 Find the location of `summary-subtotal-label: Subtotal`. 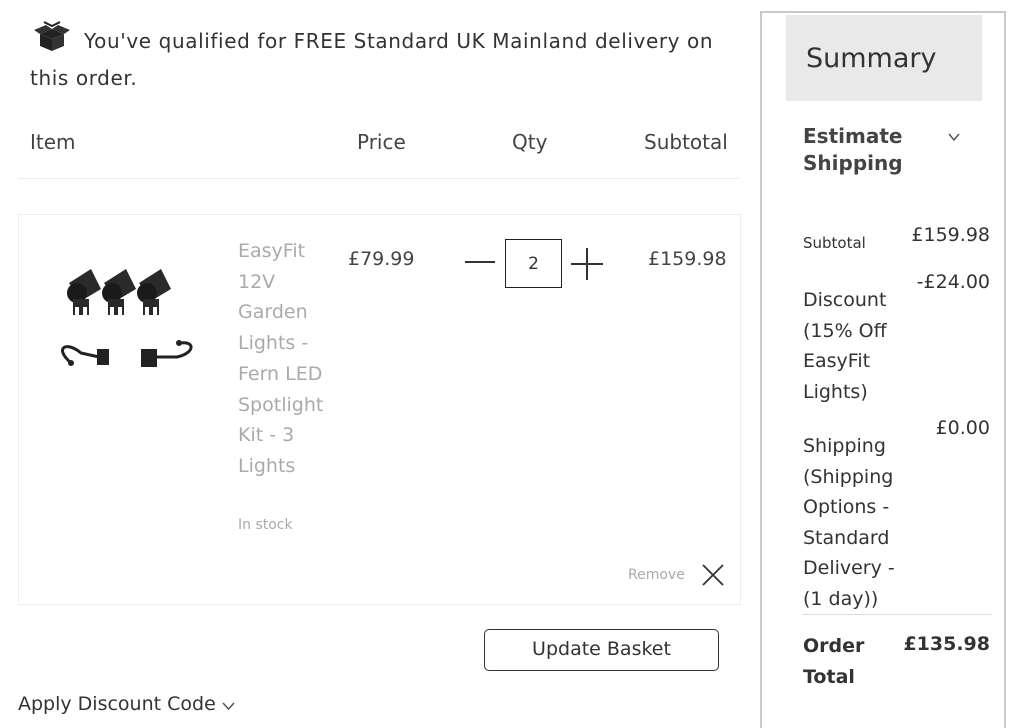

summary-subtotal-label: Subtotal is located at coordinates (834, 243).